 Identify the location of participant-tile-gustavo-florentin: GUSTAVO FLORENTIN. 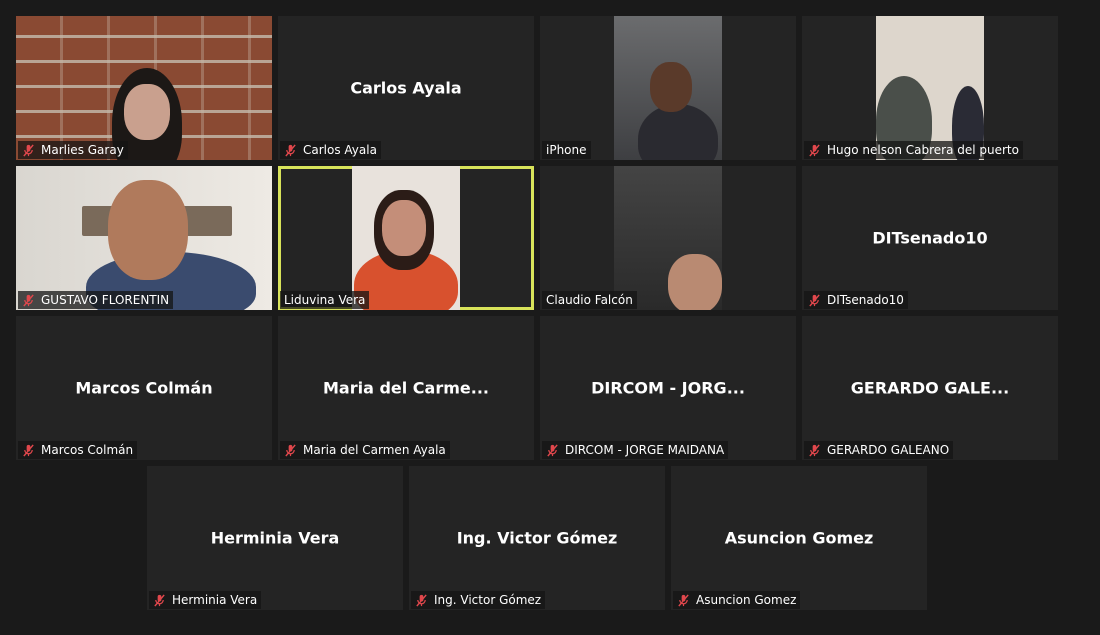
(144, 238).